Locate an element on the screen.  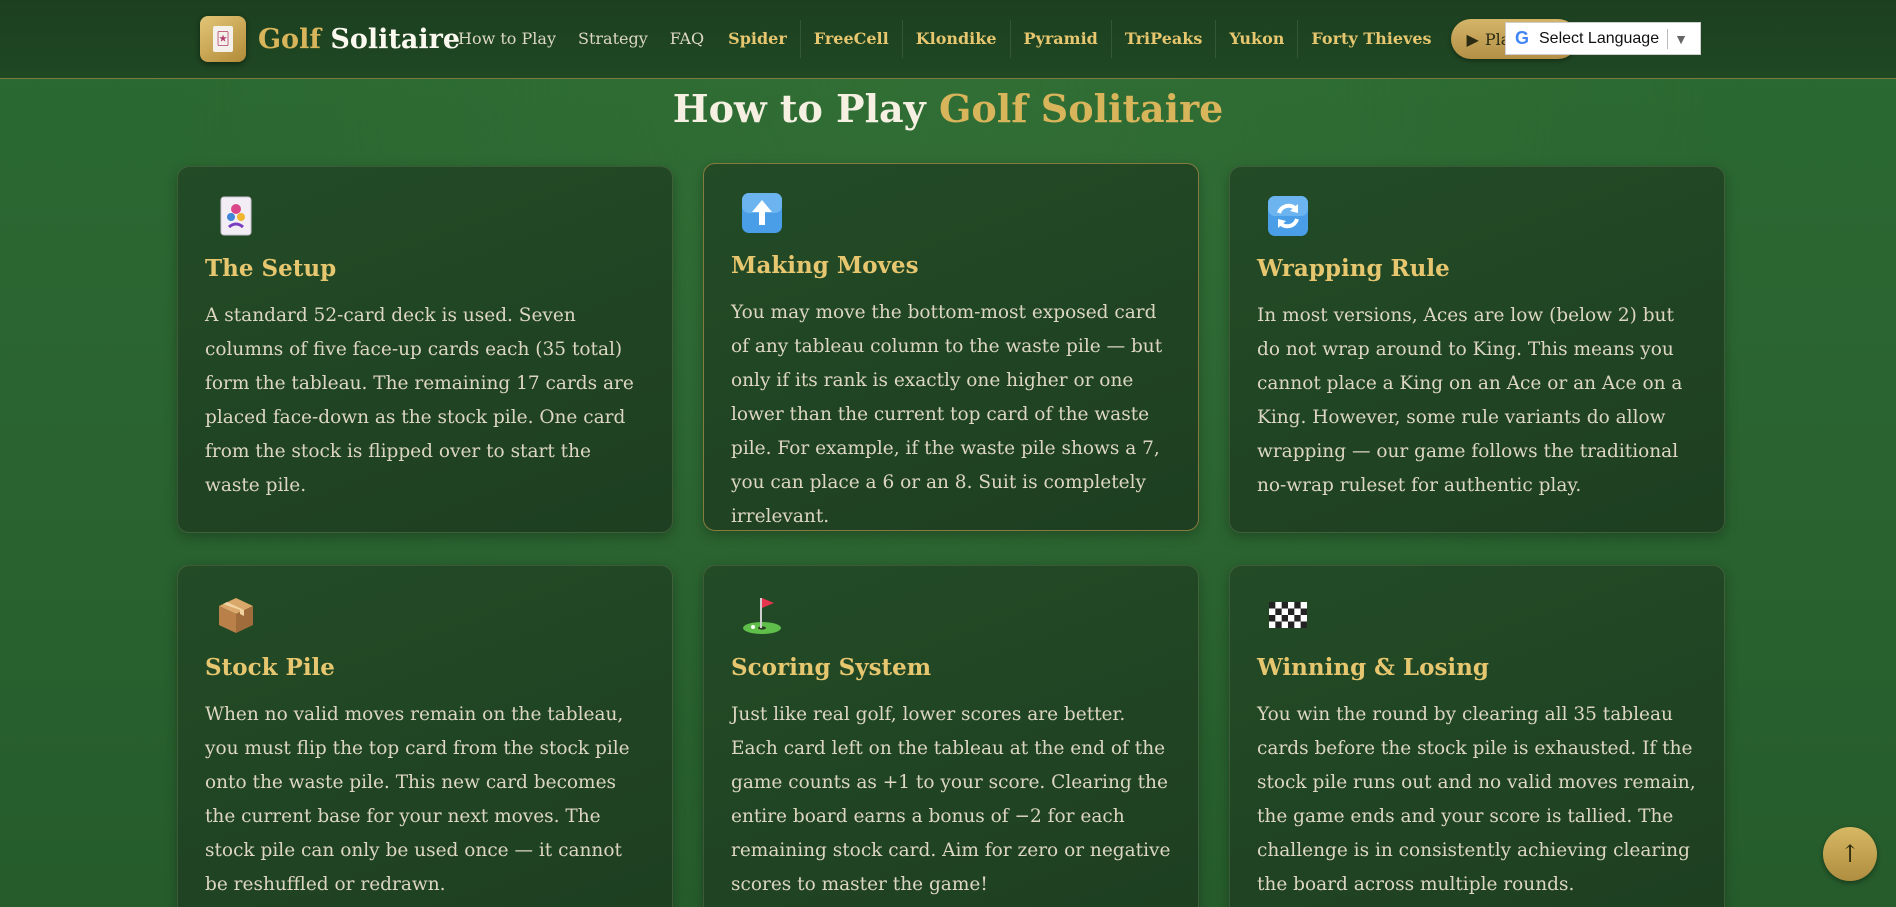
language-select: G Select Language ▼ is located at coordinates (1603, 38).